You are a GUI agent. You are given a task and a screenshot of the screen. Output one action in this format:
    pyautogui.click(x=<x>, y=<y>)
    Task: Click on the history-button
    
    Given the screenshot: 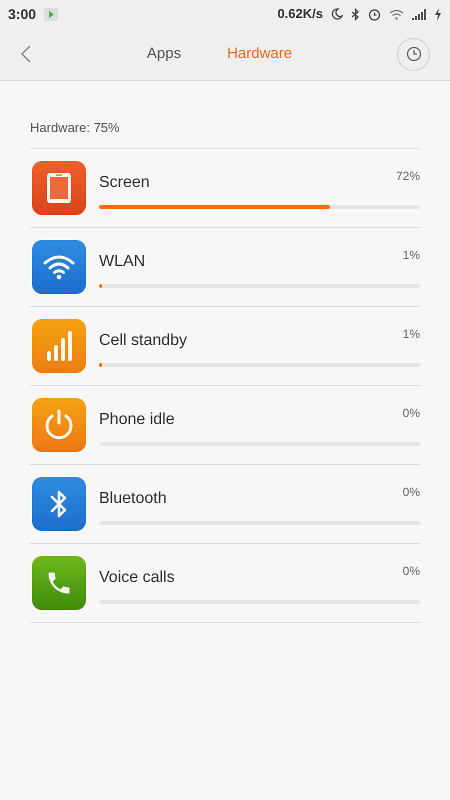 What is the action you would take?
    pyautogui.click(x=413, y=54)
    